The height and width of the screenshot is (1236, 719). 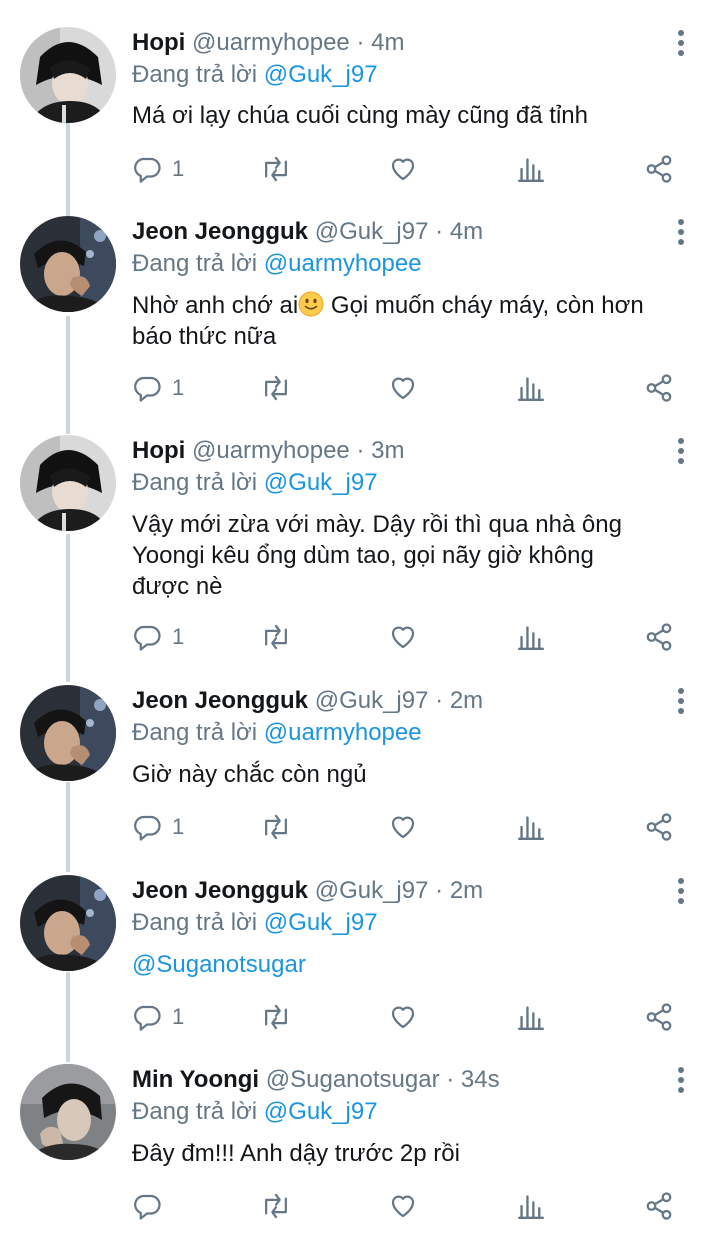 I want to click on retweet-icon, so click(x=276, y=827).